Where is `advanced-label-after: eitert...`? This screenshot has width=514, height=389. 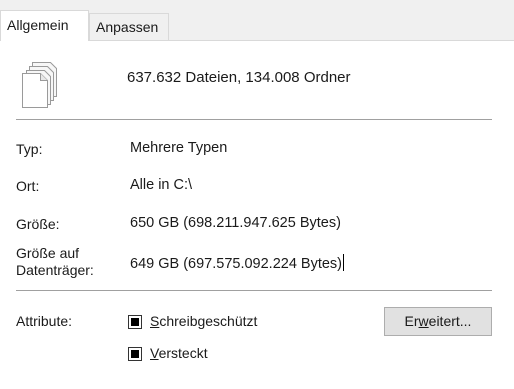
advanced-label-after: eitert... is located at coordinates (450, 321).